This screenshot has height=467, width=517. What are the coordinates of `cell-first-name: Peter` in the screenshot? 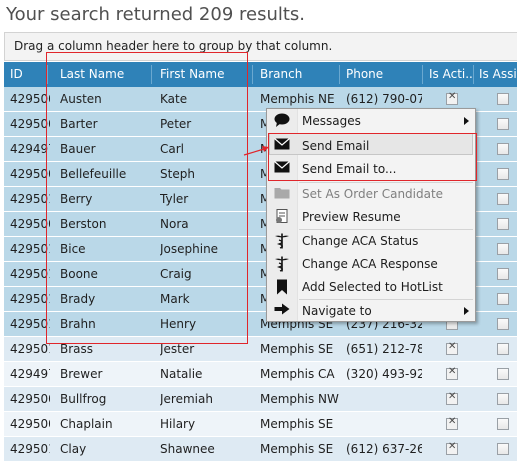 It's located at (176, 124).